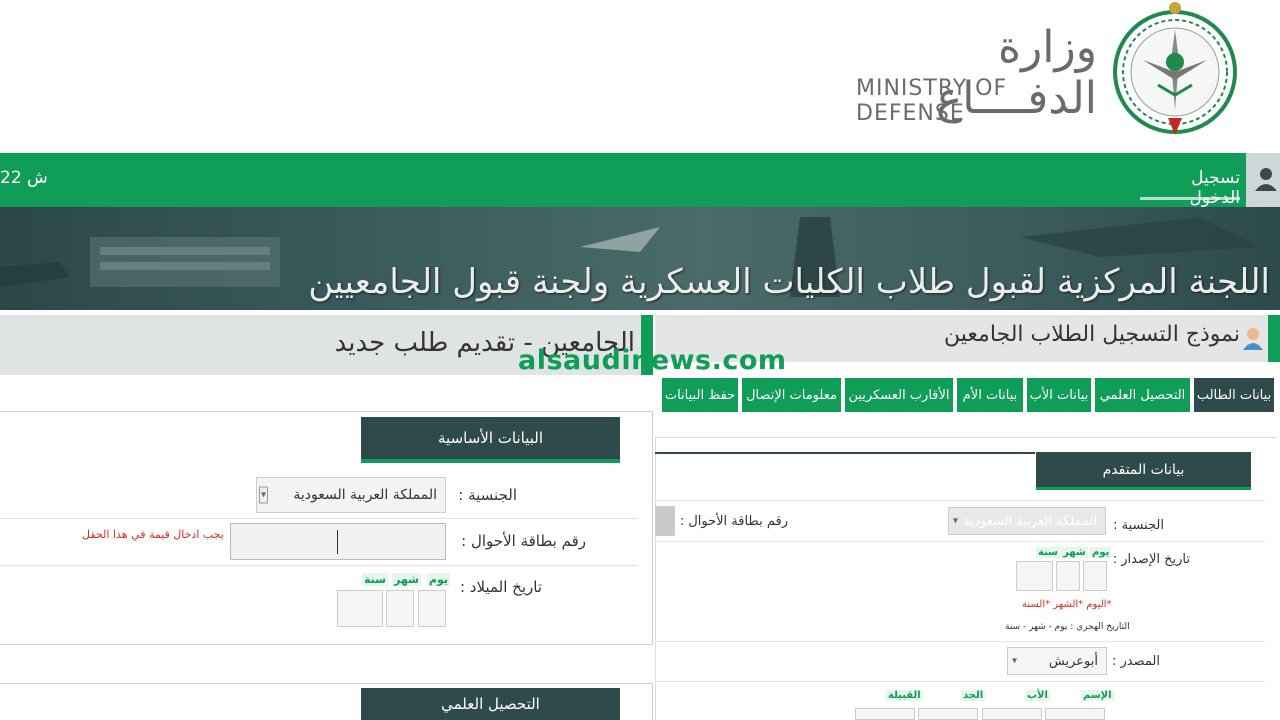 Image resolution: width=1280 pixels, height=720 pixels. Describe the element at coordinates (948, 714) in the screenshot. I see `grandfather-name-input` at that location.